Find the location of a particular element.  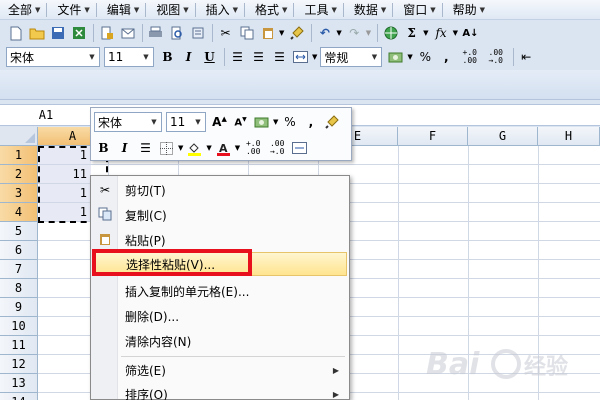

indent-icon: ⇤ is located at coordinates (526, 57).